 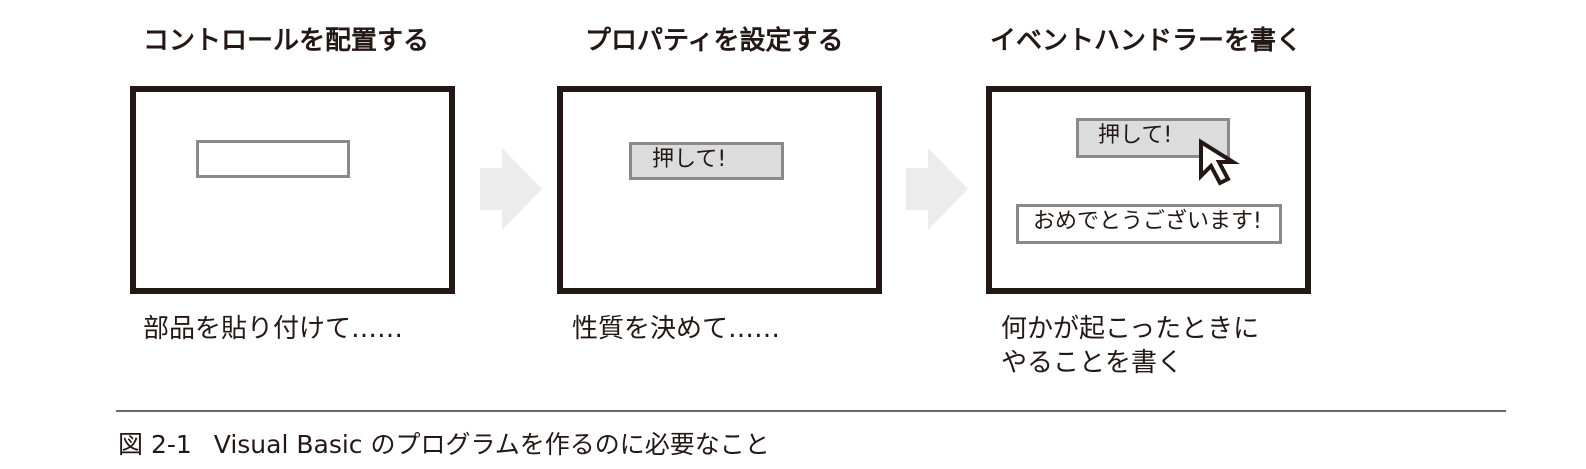 What do you see at coordinates (491, 444) in the screenshot?
I see `figure-caption-text: Visual Basic のプログラムを作るのに必要なこと` at bounding box center [491, 444].